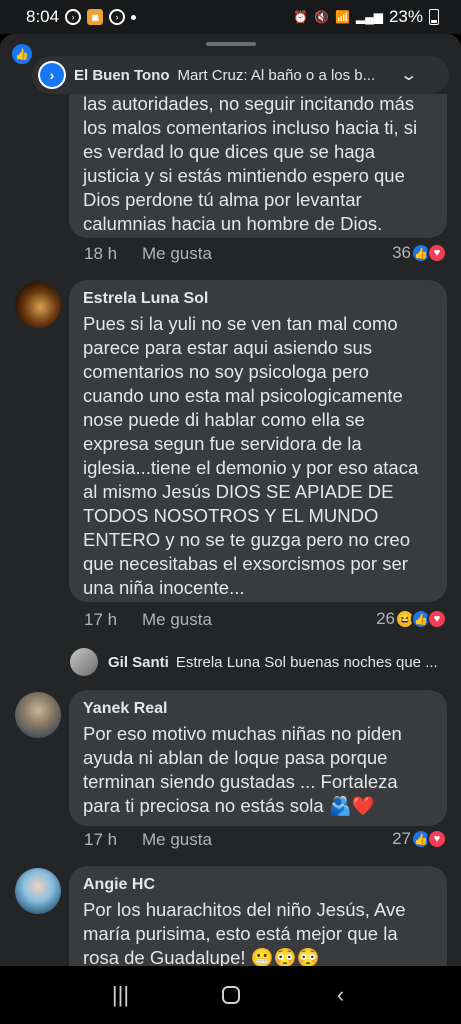 The image size is (461, 1024). I want to click on system-nav-bar: ||| ‹, so click(230, 995).